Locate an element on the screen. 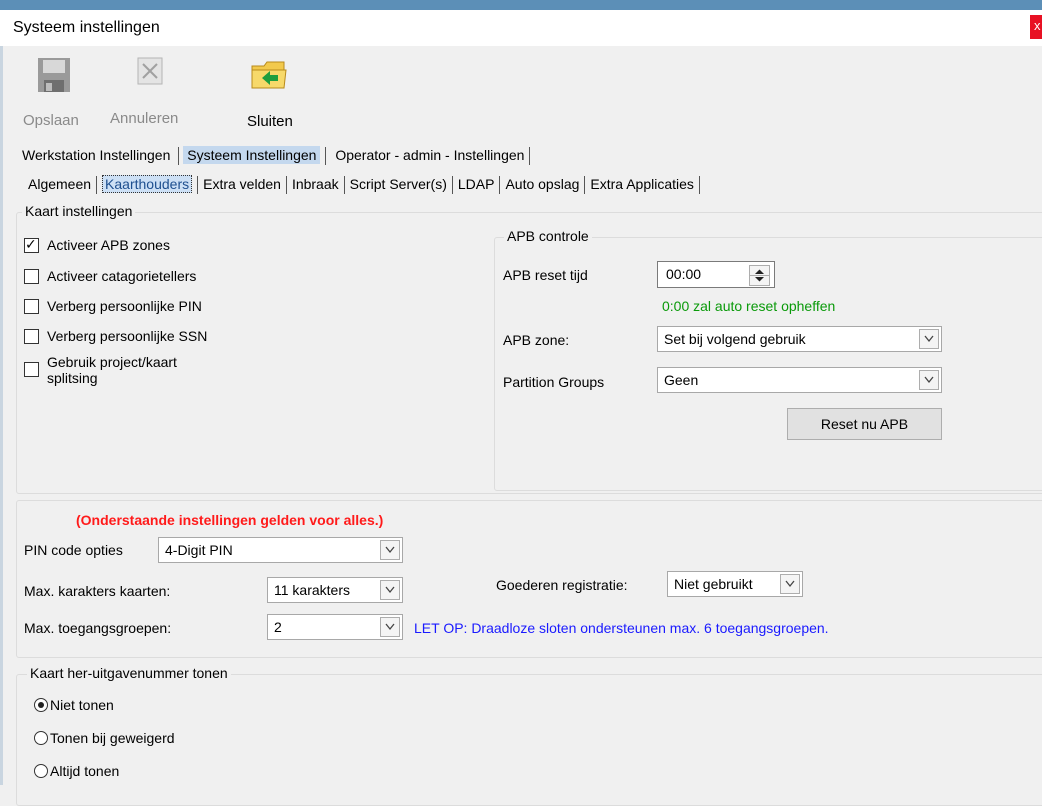 Image resolution: width=1042 pixels, height=806 pixels. apb-zone-value: Set bij volgend gebruik is located at coordinates (735, 339).